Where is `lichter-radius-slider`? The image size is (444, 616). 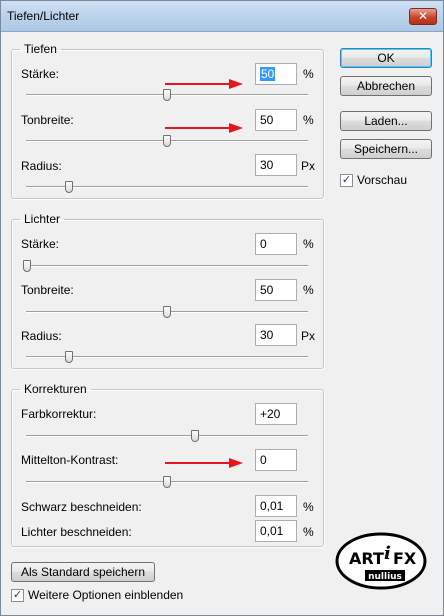
lichter-radius-slider is located at coordinates (69, 357).